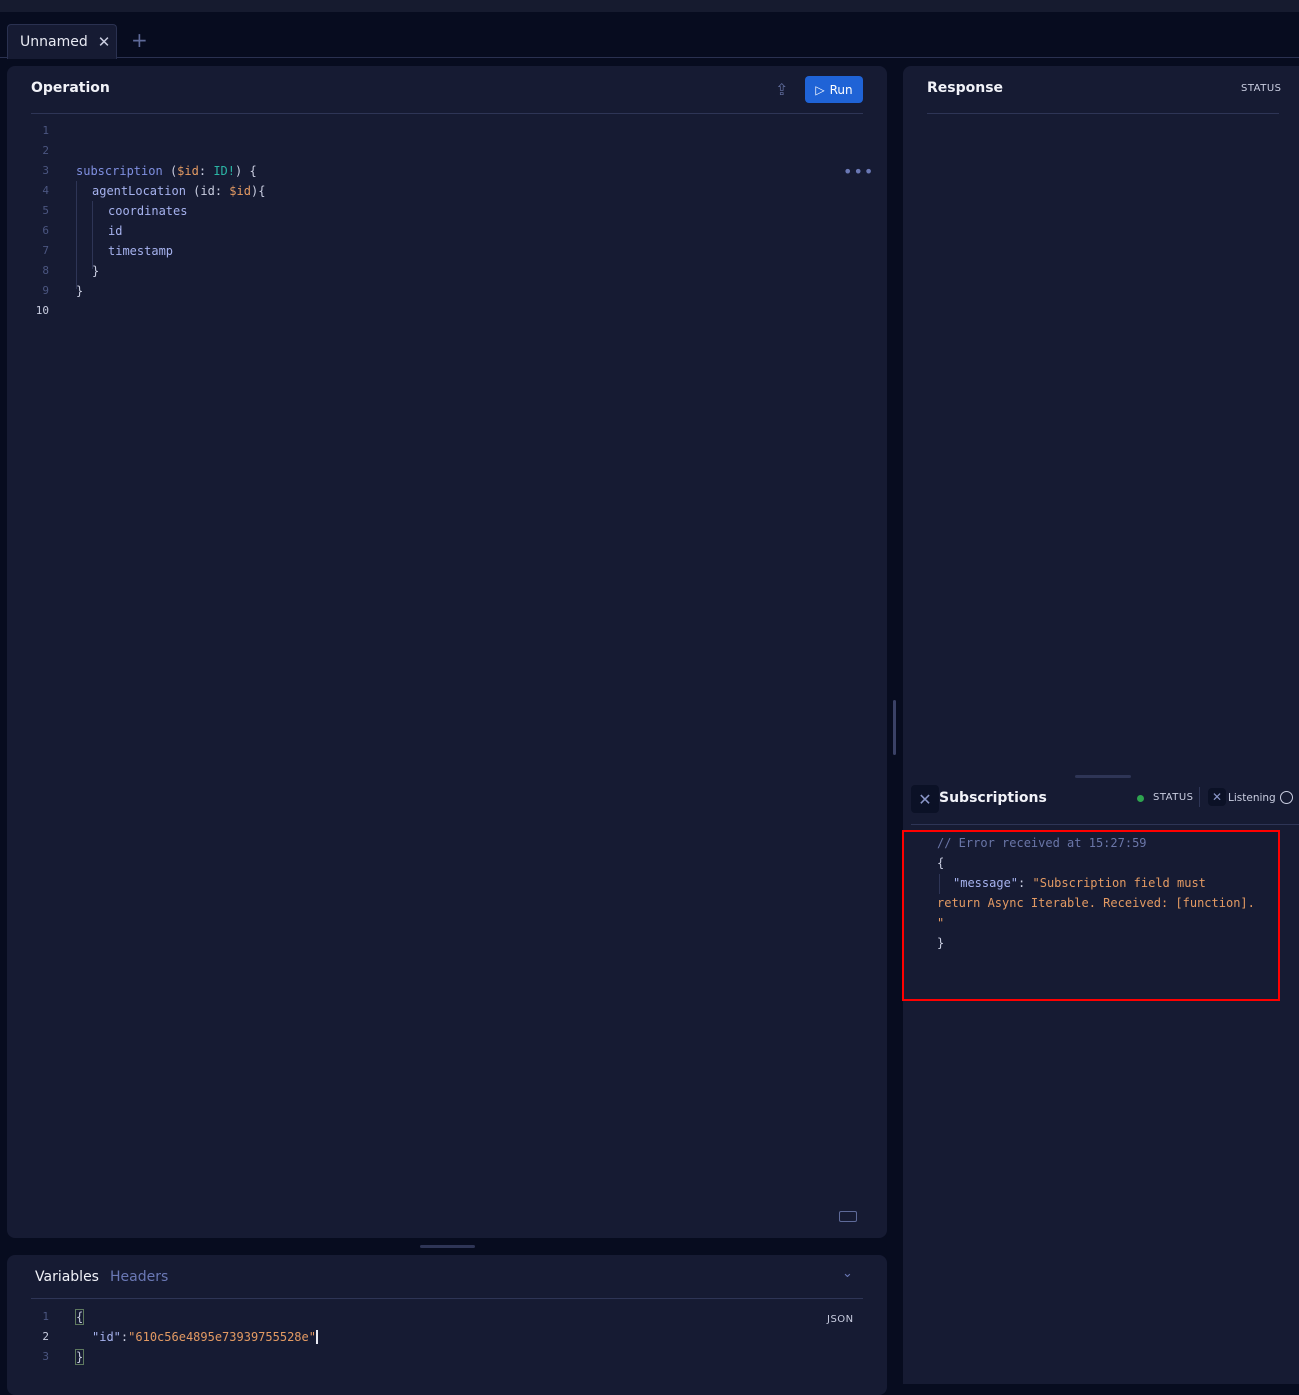 Image resolution: width=1299 pixels, height=1395 pixels. Describe the element at coordinates (925, 799) in the screenshot. I see `close-subscriptions-icon: ✕` at that location.